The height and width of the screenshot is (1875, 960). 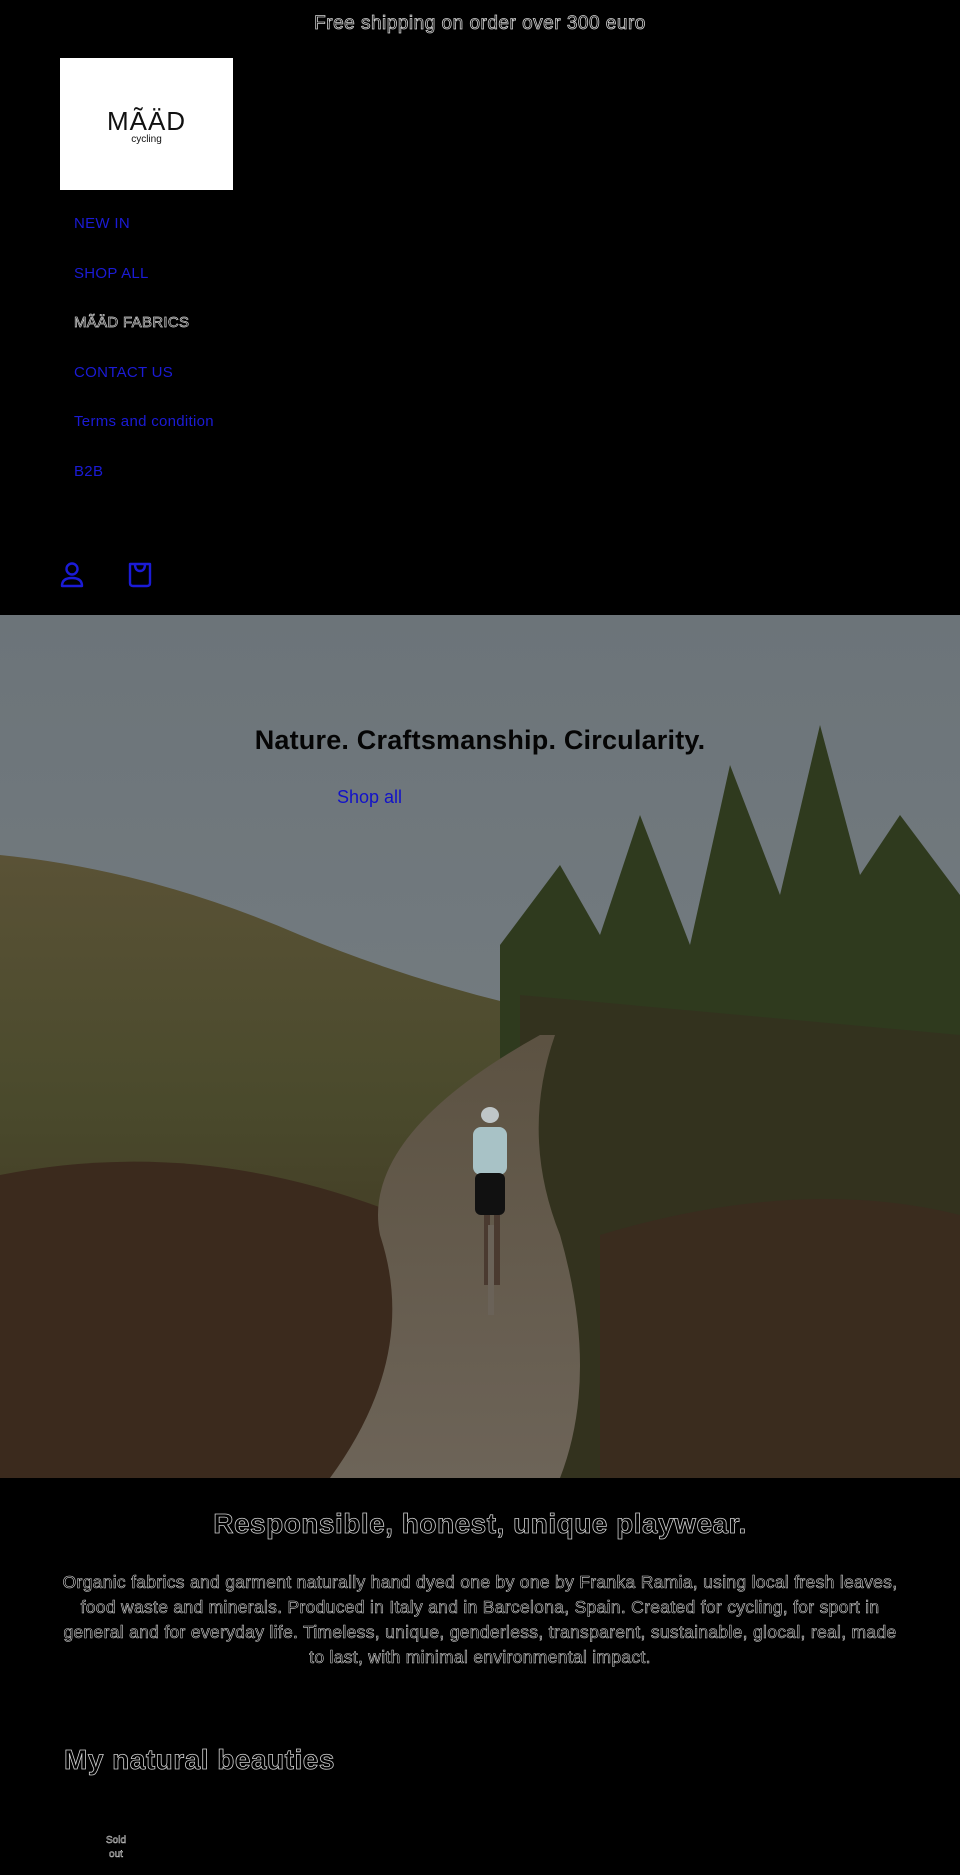 I want to click on about-heading: Responsible, honest, unique playwear., so click(x=480, y=1524).